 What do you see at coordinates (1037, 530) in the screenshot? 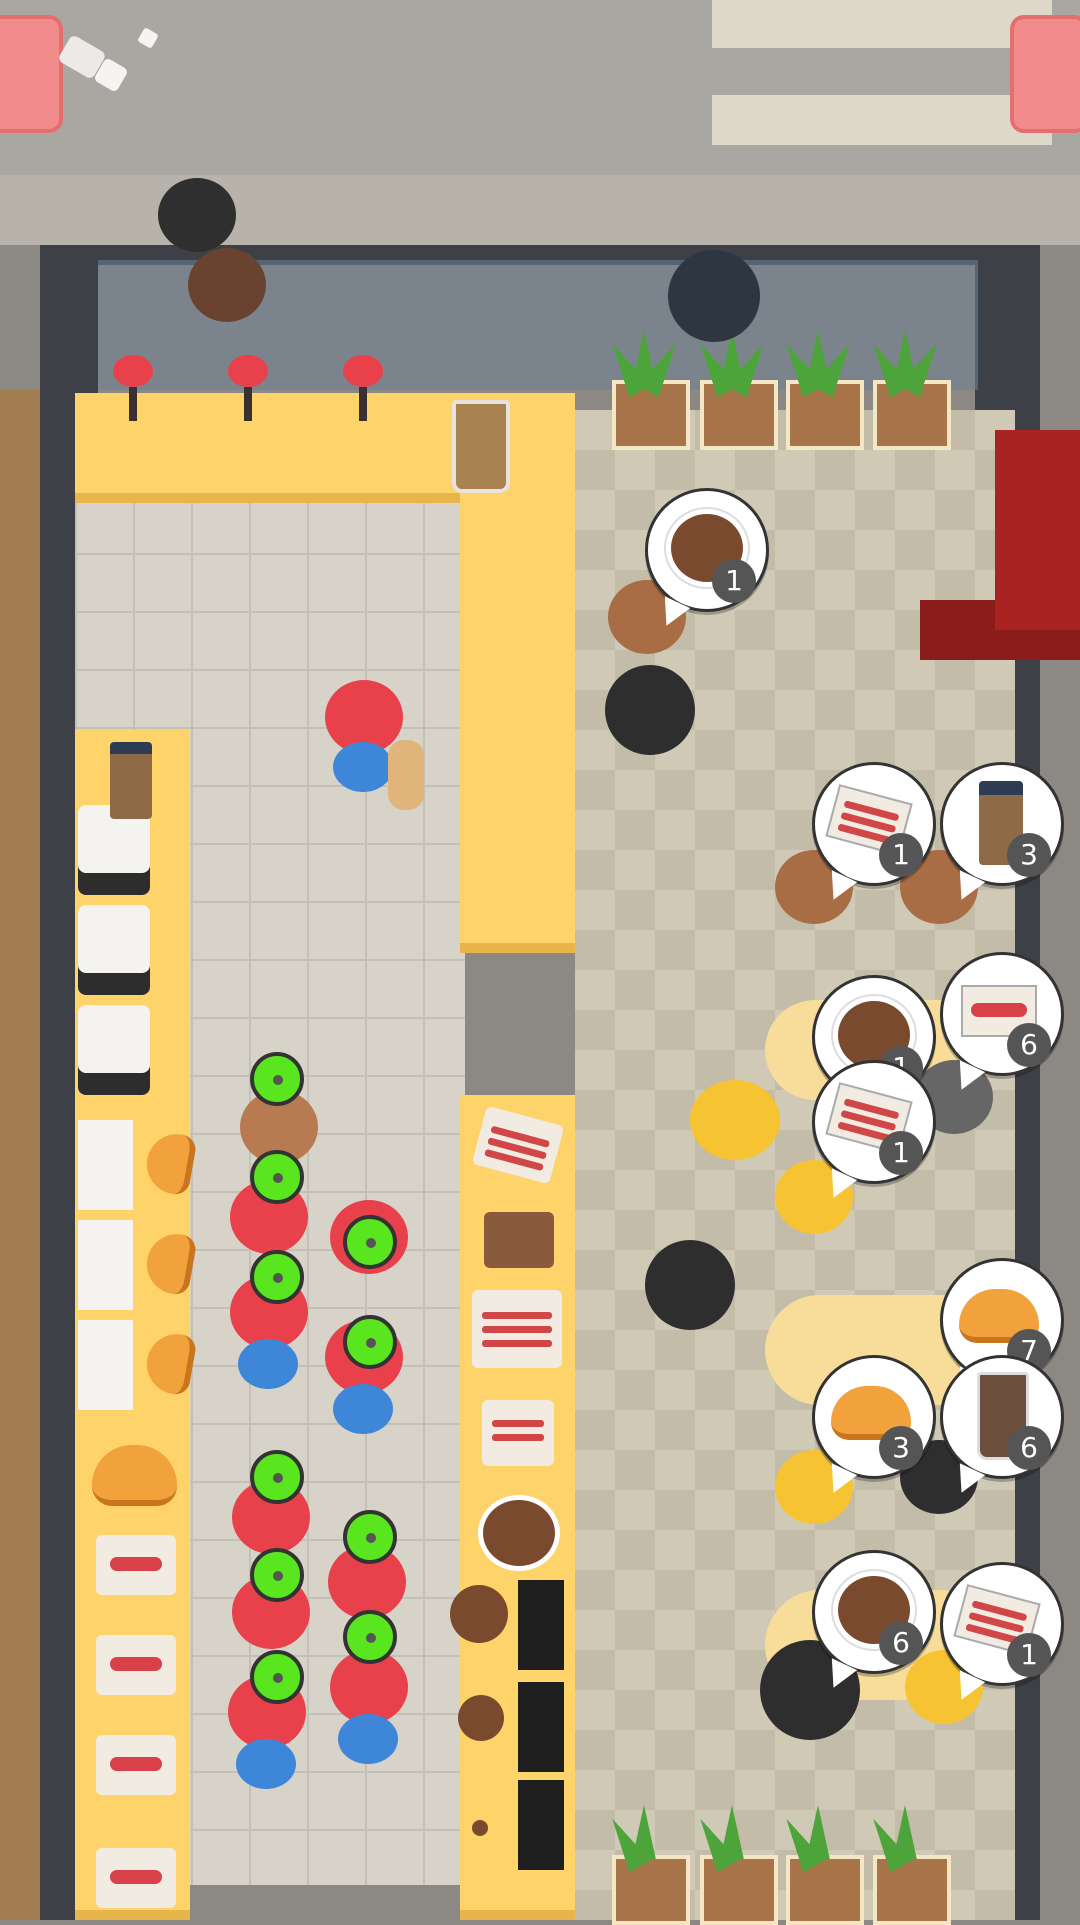
I see `awning` at bounding box center [1037, 530].